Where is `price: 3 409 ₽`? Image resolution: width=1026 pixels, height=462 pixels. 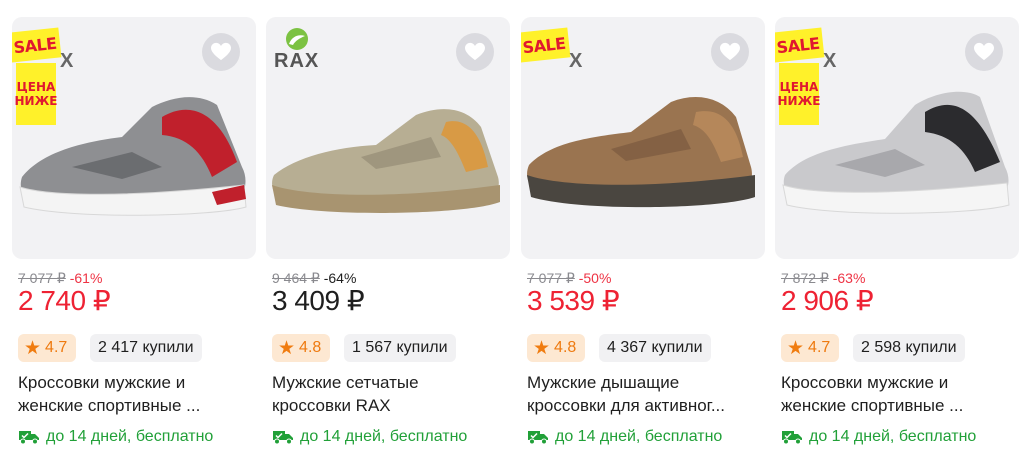 price: 3 409 ₽ is located at coordinates (318, 300).